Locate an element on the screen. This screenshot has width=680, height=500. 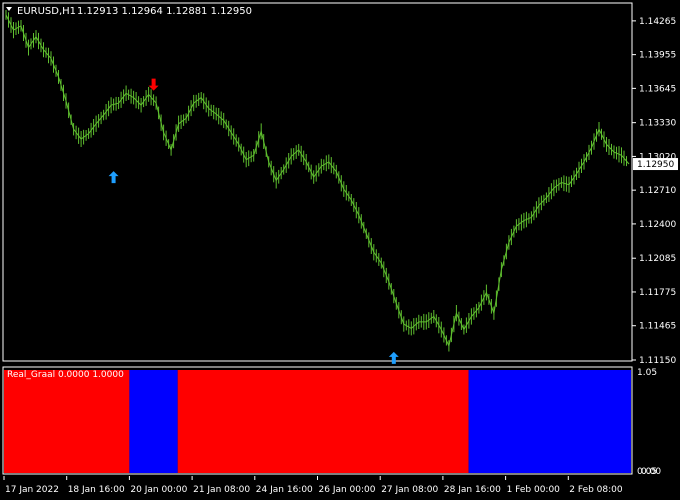
time-tick-label: 17 Jan 2022 is located at coordinates (32, 490).